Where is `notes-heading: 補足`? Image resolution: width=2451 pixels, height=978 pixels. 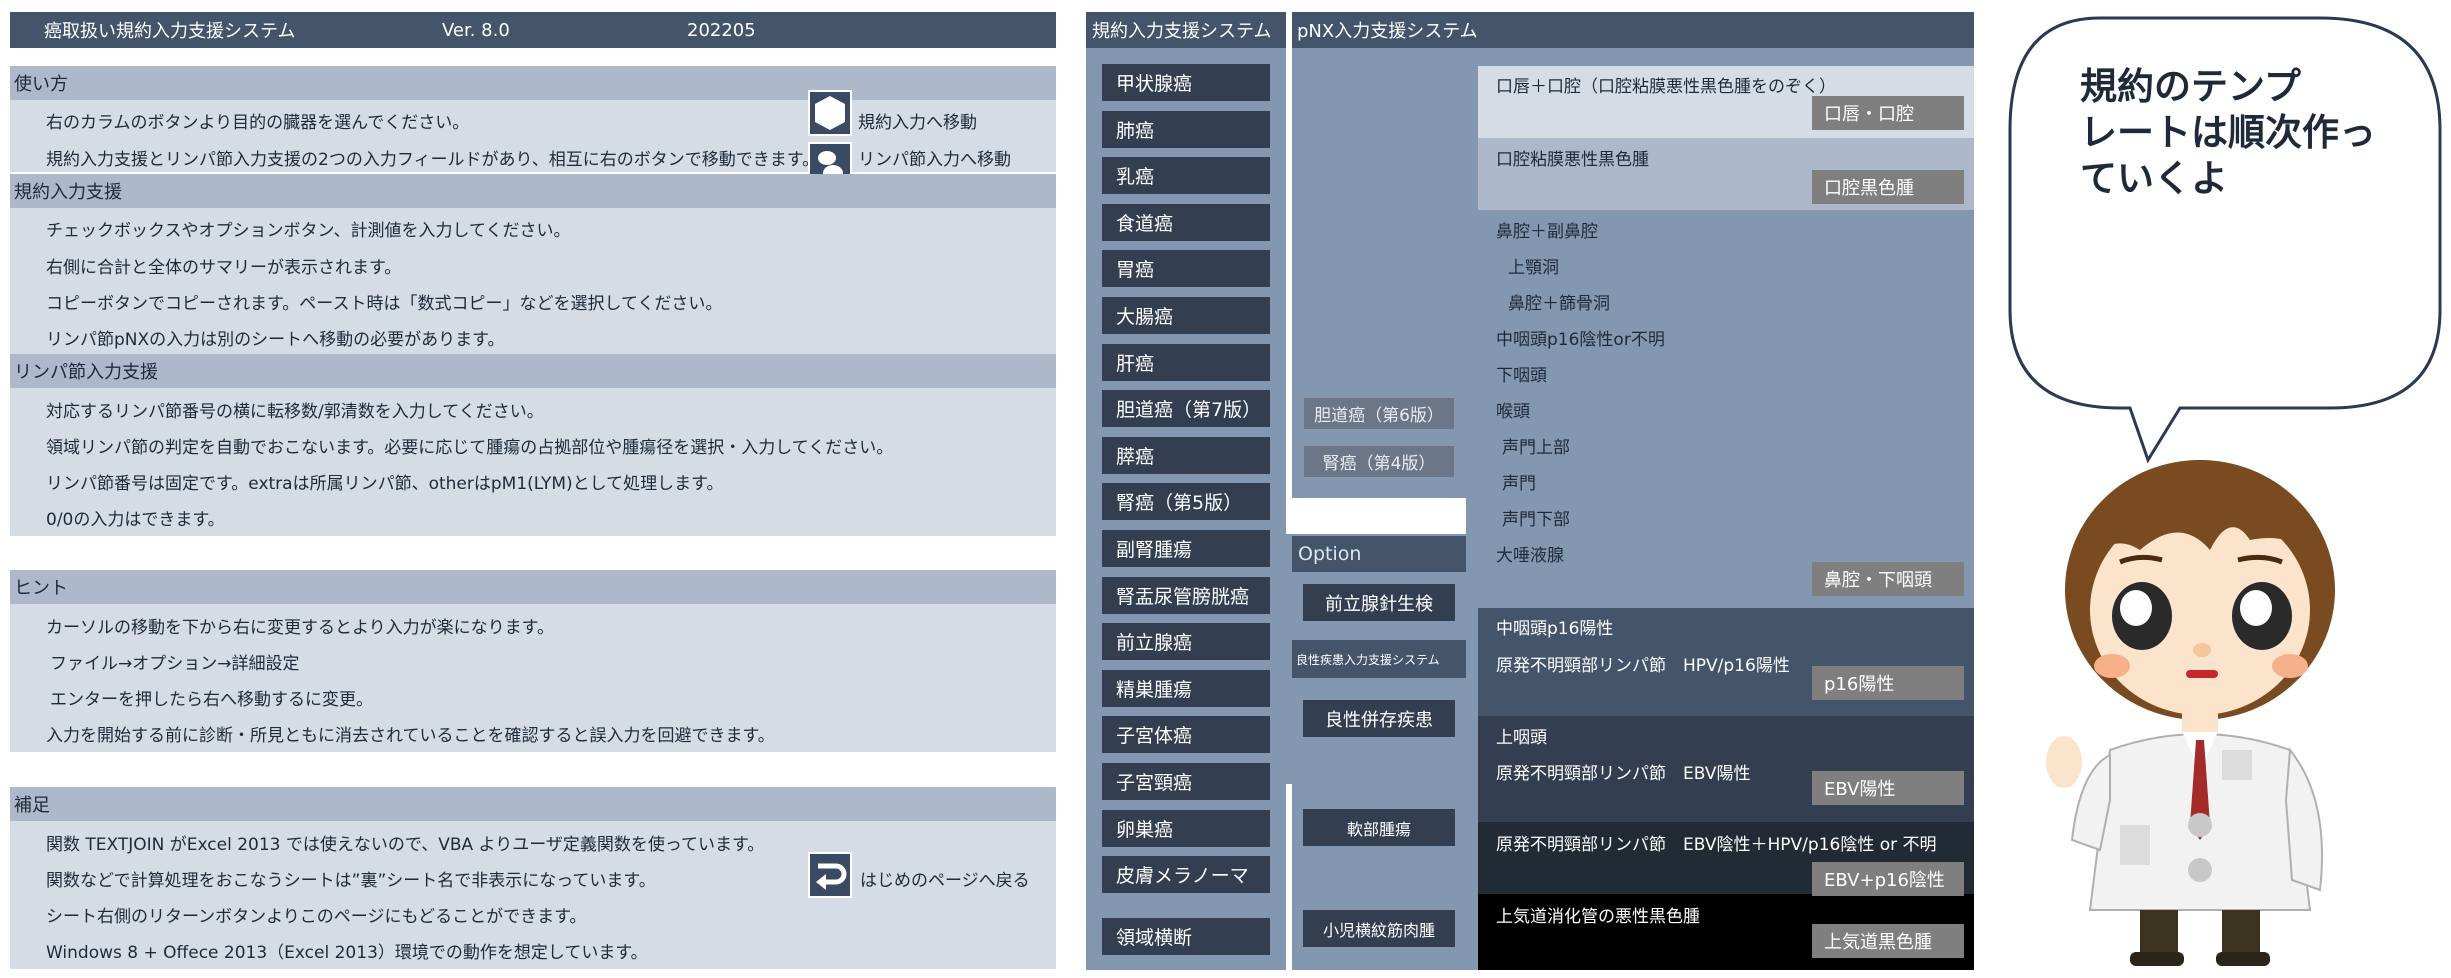
notes-heading: 補足 is located at coordinates (533, 804).